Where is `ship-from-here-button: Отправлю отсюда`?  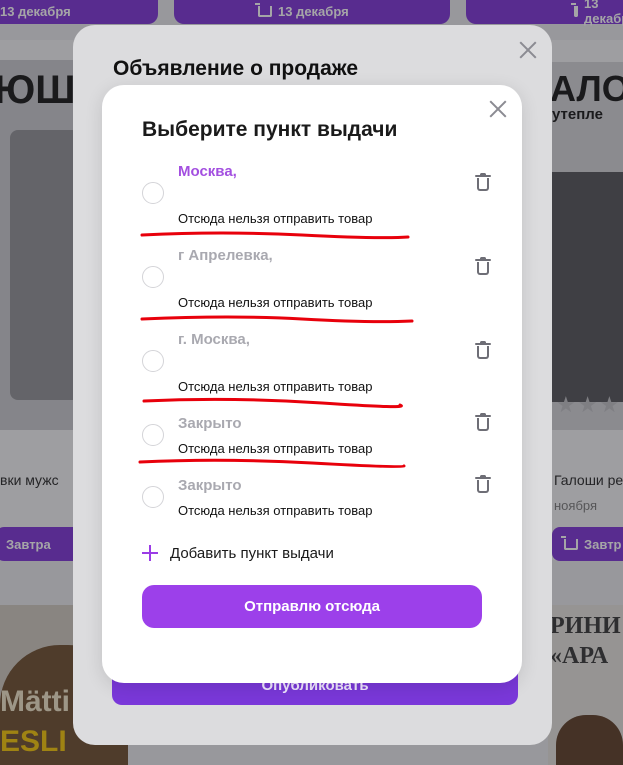 ship-from-here-button: Отправлю отсюда is located at coordinates (312, 606).